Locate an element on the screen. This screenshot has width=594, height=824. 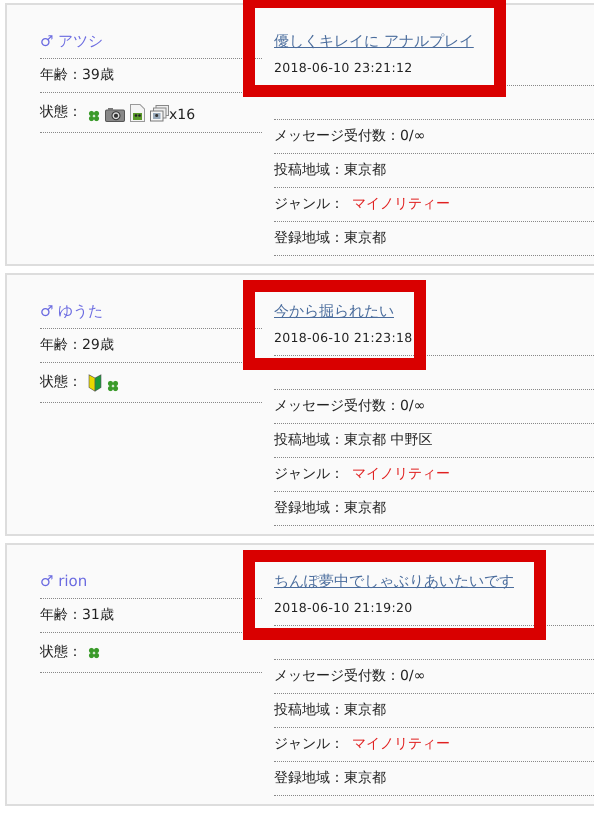
photo-stack-icon is located at coordinates (159, 113).